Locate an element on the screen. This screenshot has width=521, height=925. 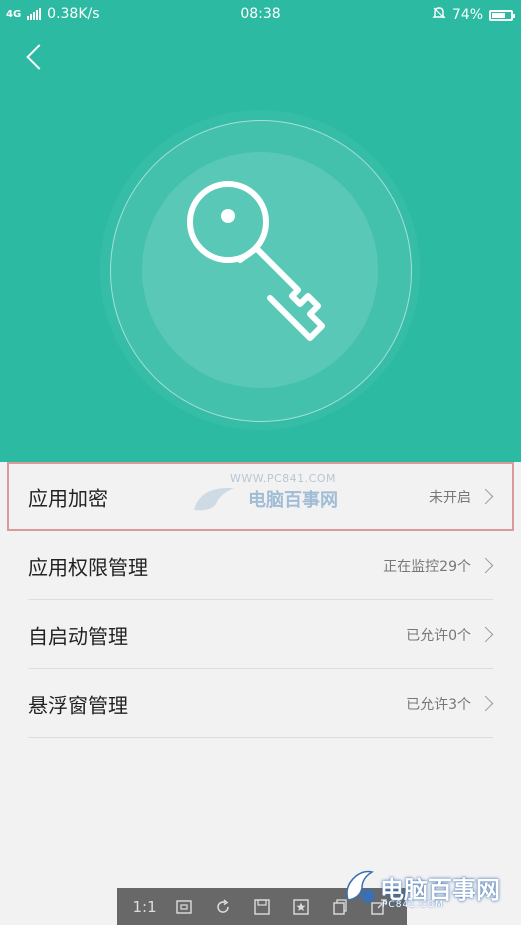
bell-icon is located at coordinates (439, 15).